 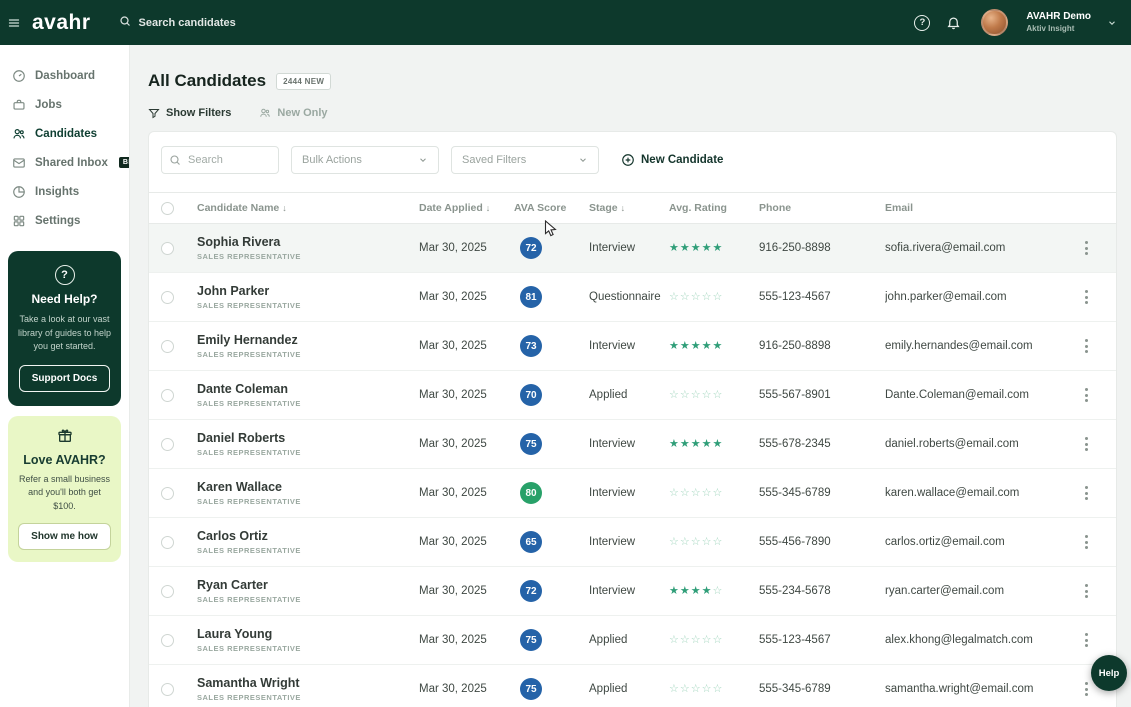 I want to click on candidate-name: Sophia Rivera, so click(x=308, y=242).